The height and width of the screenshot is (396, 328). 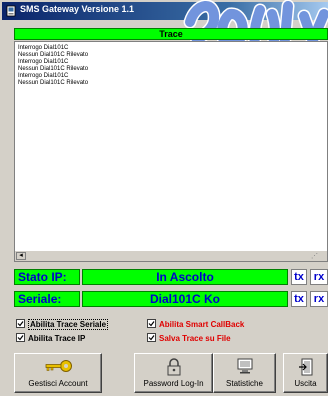 I want to click on trace-header: Trace, so click(x=171, y=34).